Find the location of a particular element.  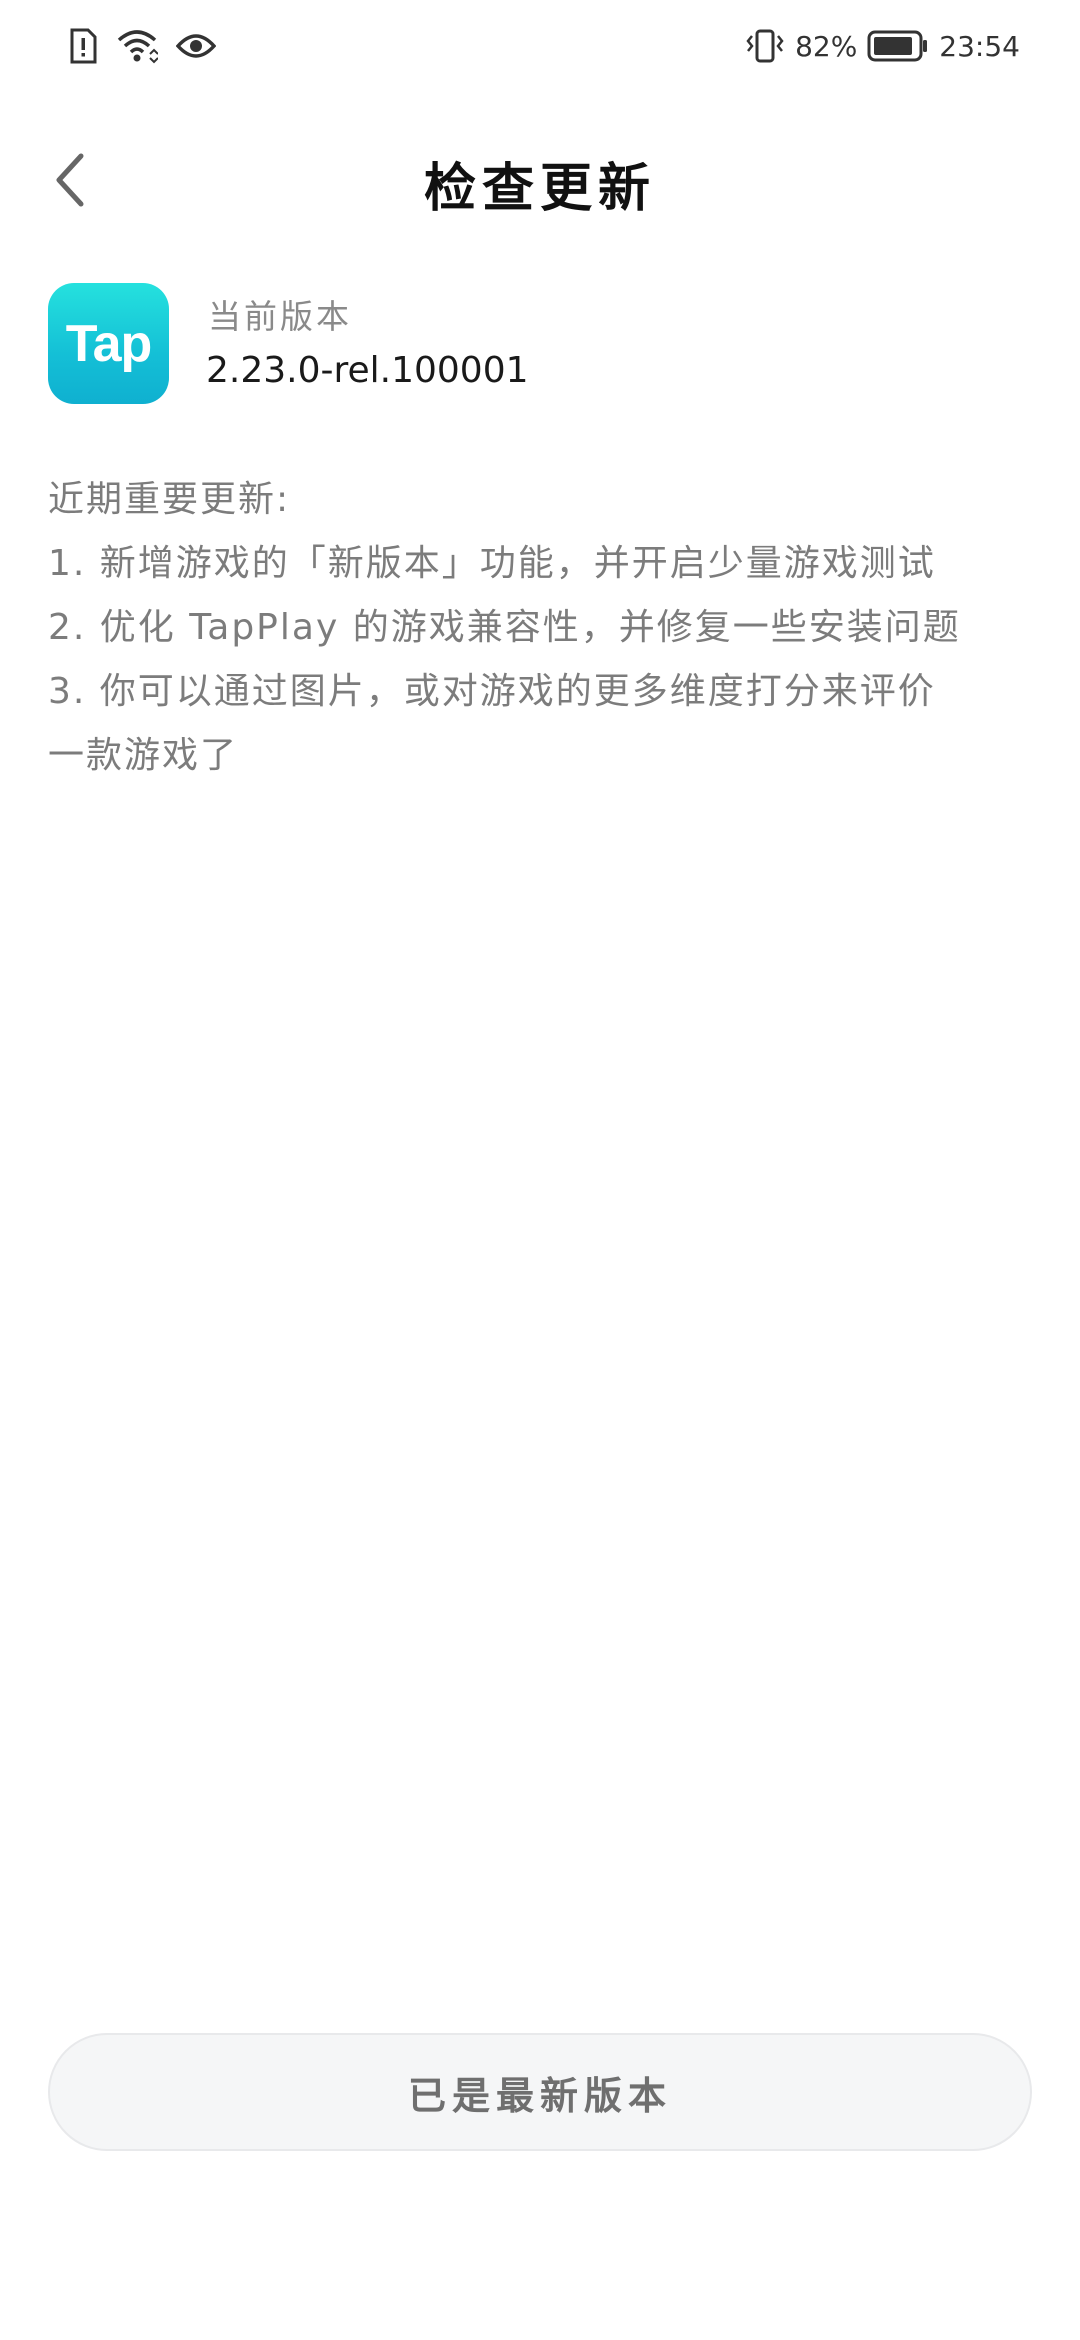

current-version-label: 当前版本 is located at coordinates (280, 316).